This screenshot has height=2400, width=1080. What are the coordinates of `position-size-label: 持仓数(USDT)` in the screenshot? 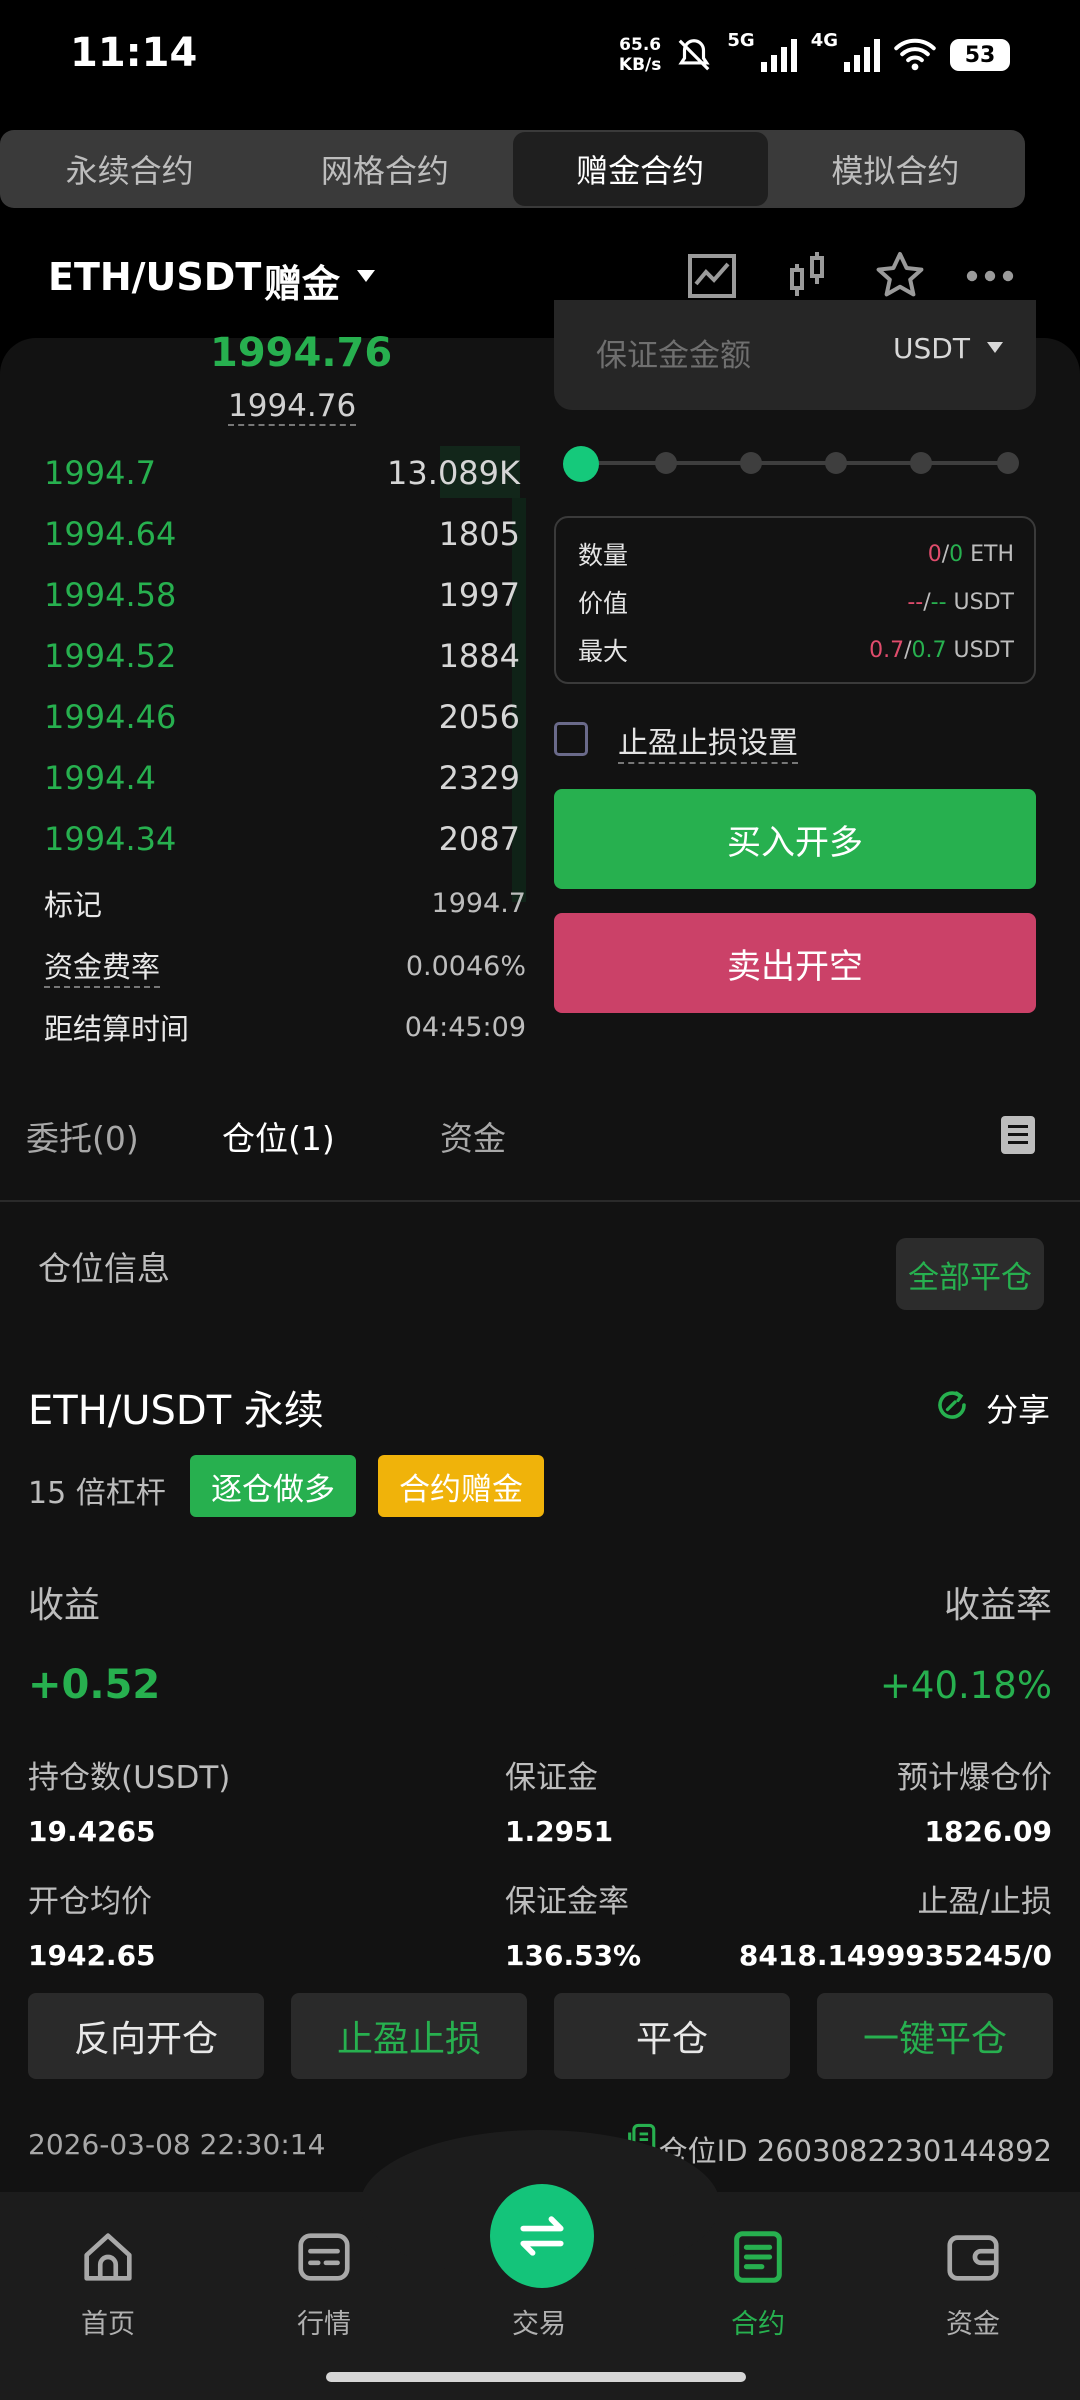 It's located at (129, 1778).